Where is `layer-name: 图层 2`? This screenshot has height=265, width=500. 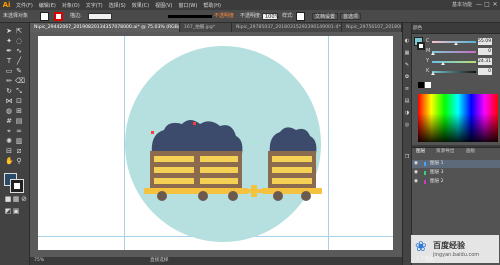 layer-name: 图层 2 is located at coordinates (437, 182).